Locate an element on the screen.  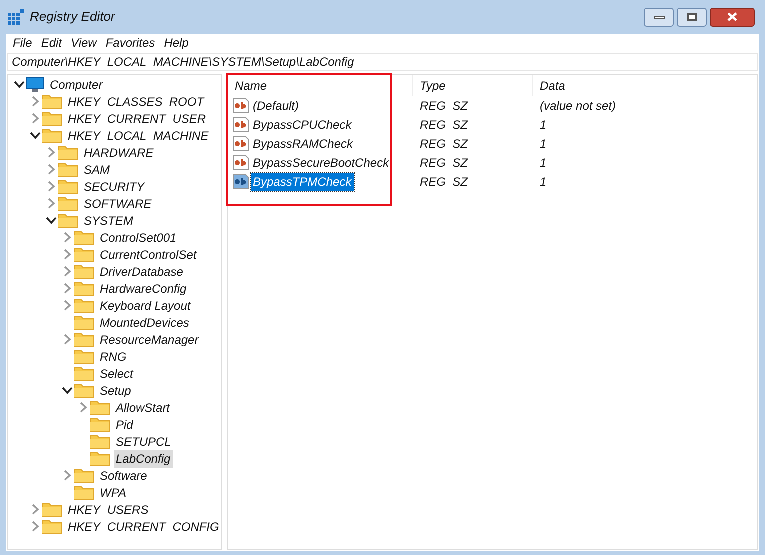
tree-item: SETUPCL is located at coordinates (144, 441).